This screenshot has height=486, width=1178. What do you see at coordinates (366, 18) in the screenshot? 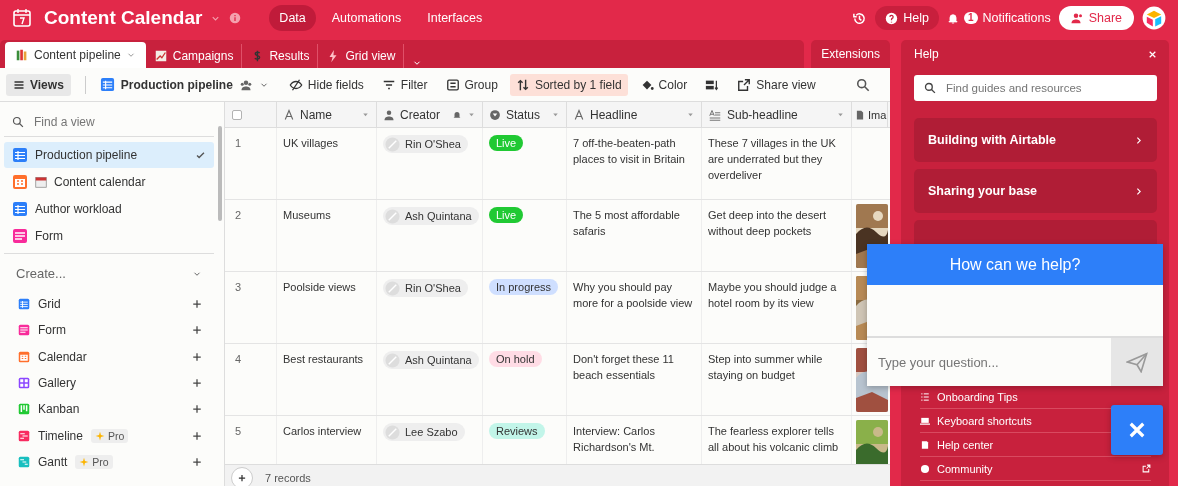
I see `nav-tab: Automations` at bounding box center [366, 18].